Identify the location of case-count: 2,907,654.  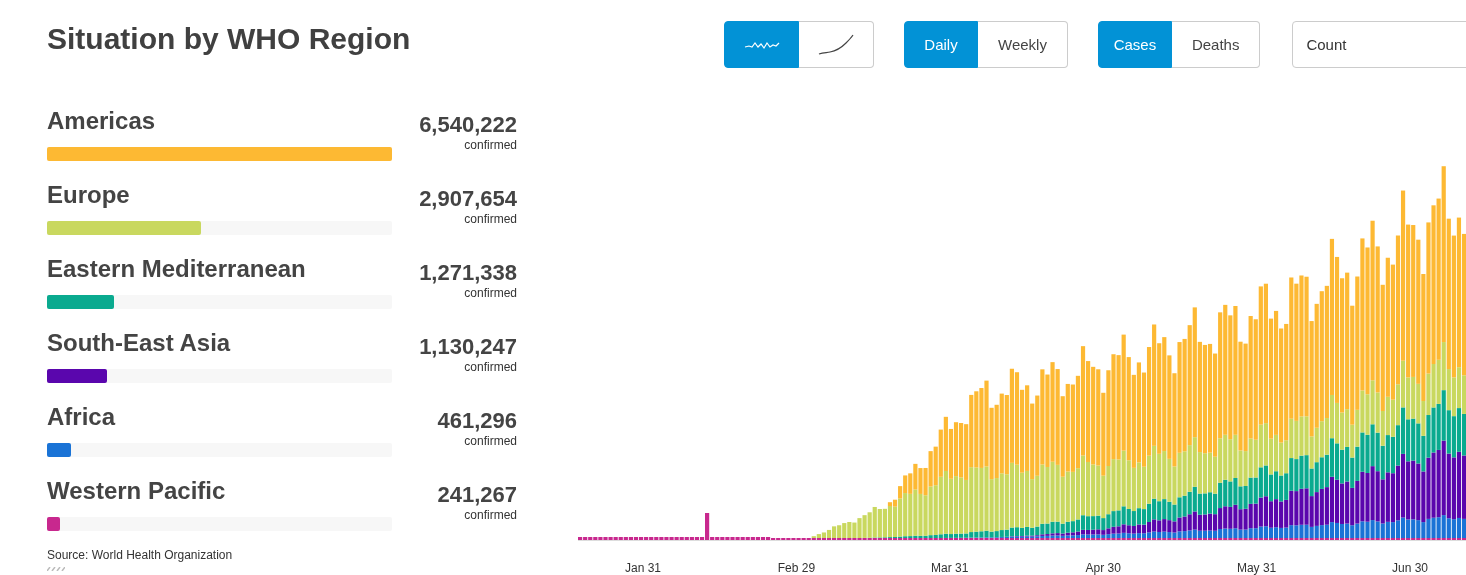
(468, 199).